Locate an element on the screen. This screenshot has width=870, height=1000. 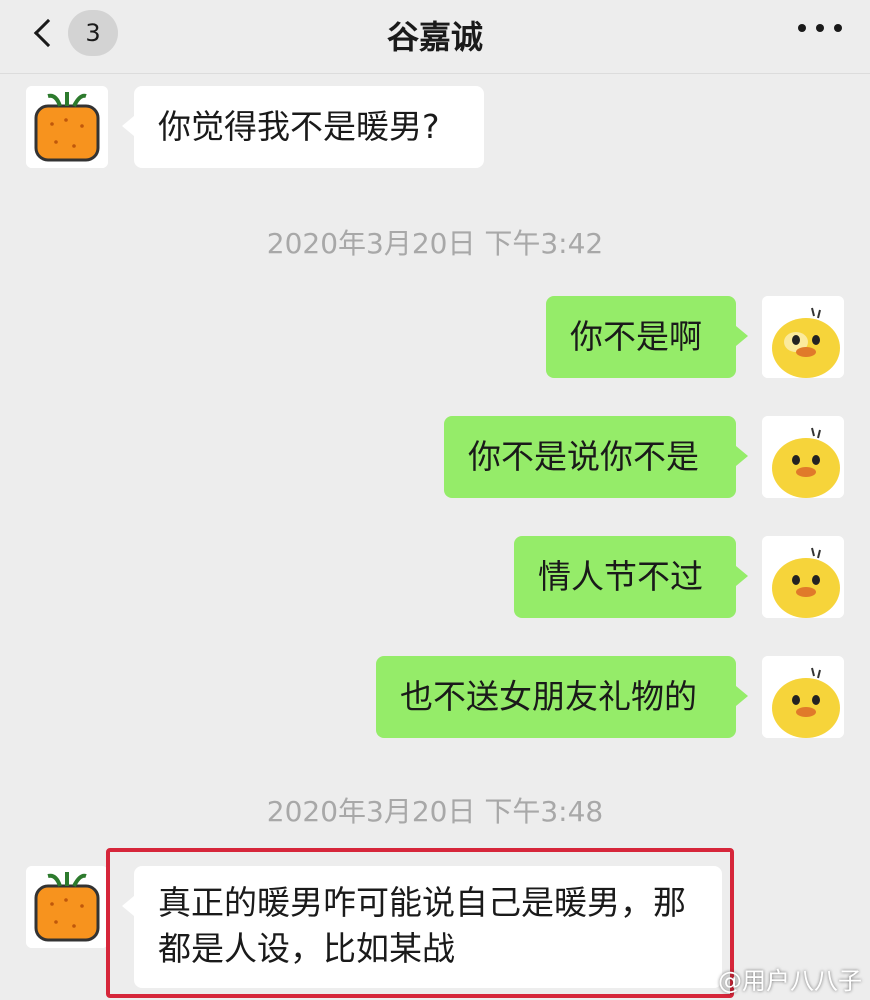
message-bubble-sent: 情人节不过 is located at coordinates (631, 577).